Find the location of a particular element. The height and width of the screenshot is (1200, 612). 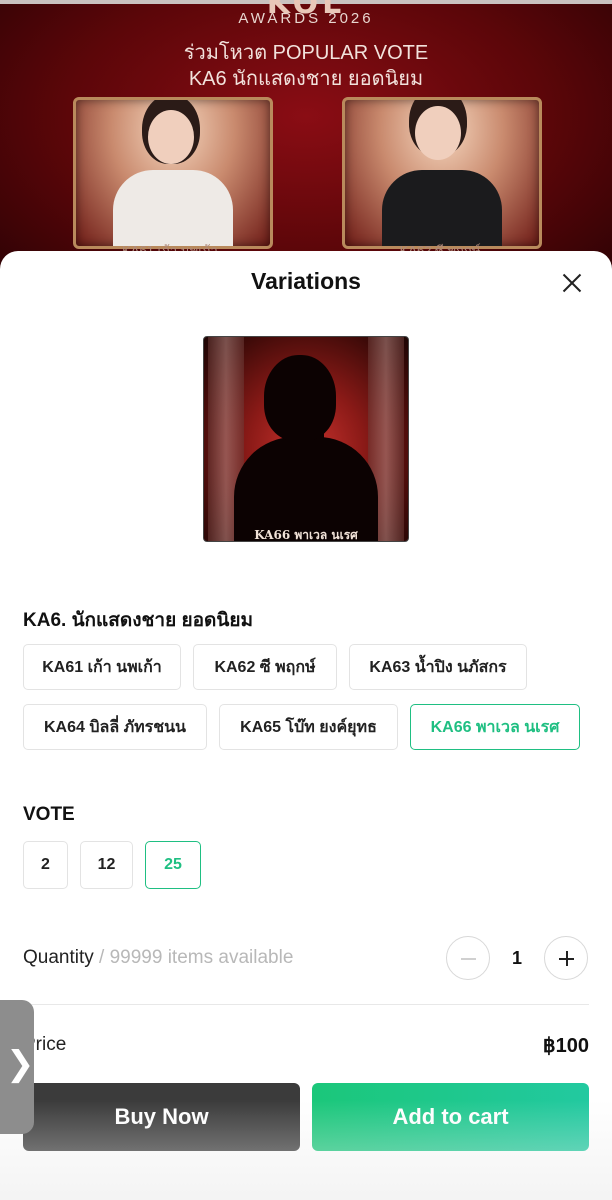

quantity-available: / 99999 items available is located at coordinates (193, 957).